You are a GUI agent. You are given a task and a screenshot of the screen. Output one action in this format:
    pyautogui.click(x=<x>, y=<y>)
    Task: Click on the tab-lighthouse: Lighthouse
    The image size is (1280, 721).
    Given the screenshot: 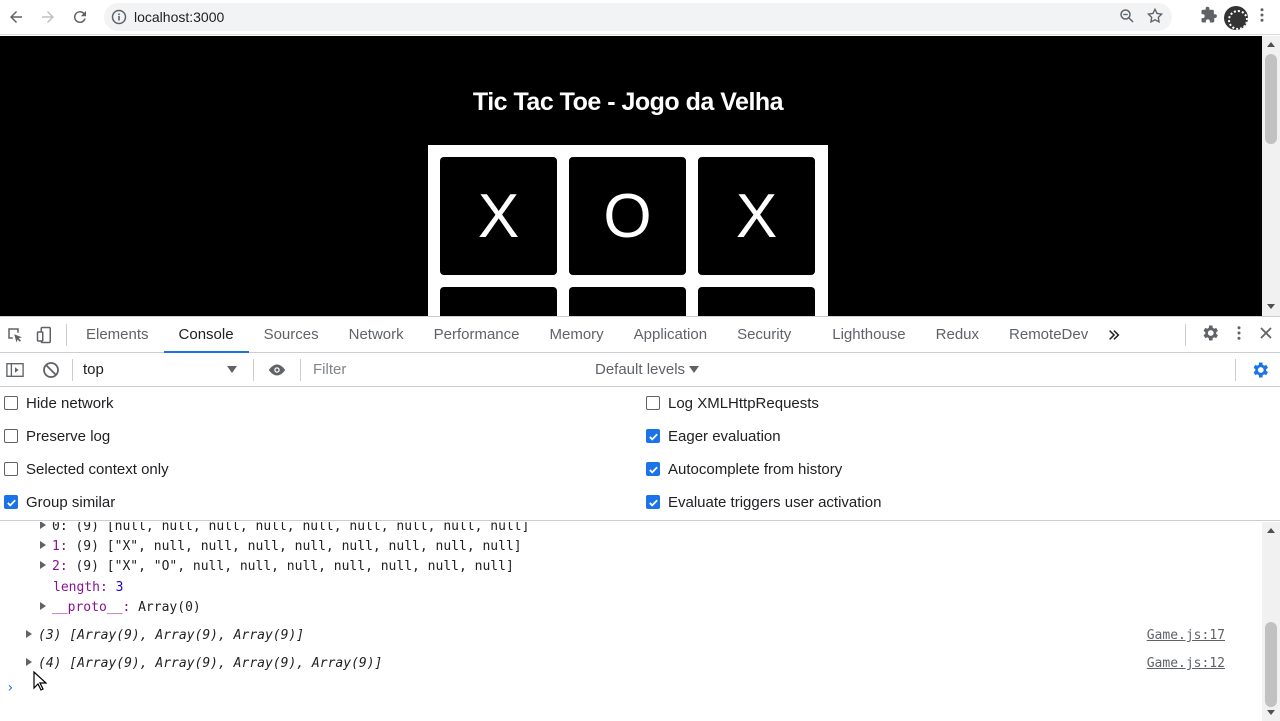 What is the action you would take?
    pyautogui.click(x=868, y=335)
    